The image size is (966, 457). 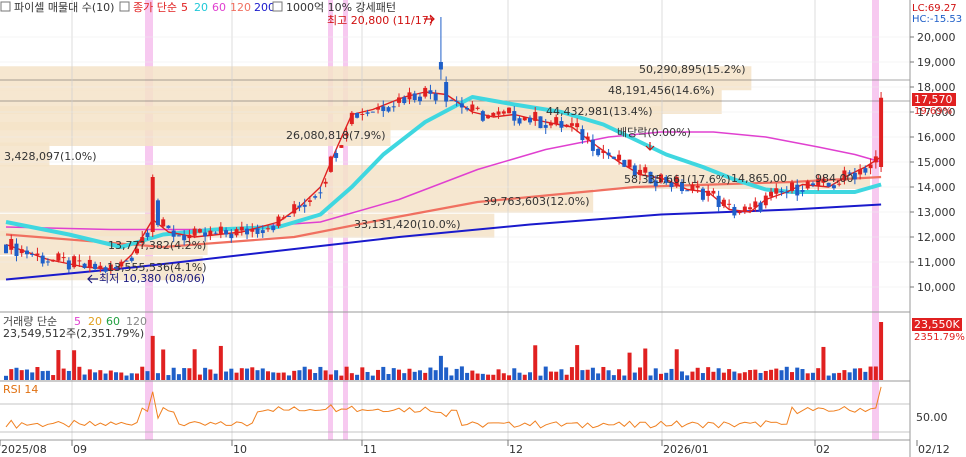 I want to click on pattern-label: 1000억 10% 강세패턴, so click(x=341, y=7).